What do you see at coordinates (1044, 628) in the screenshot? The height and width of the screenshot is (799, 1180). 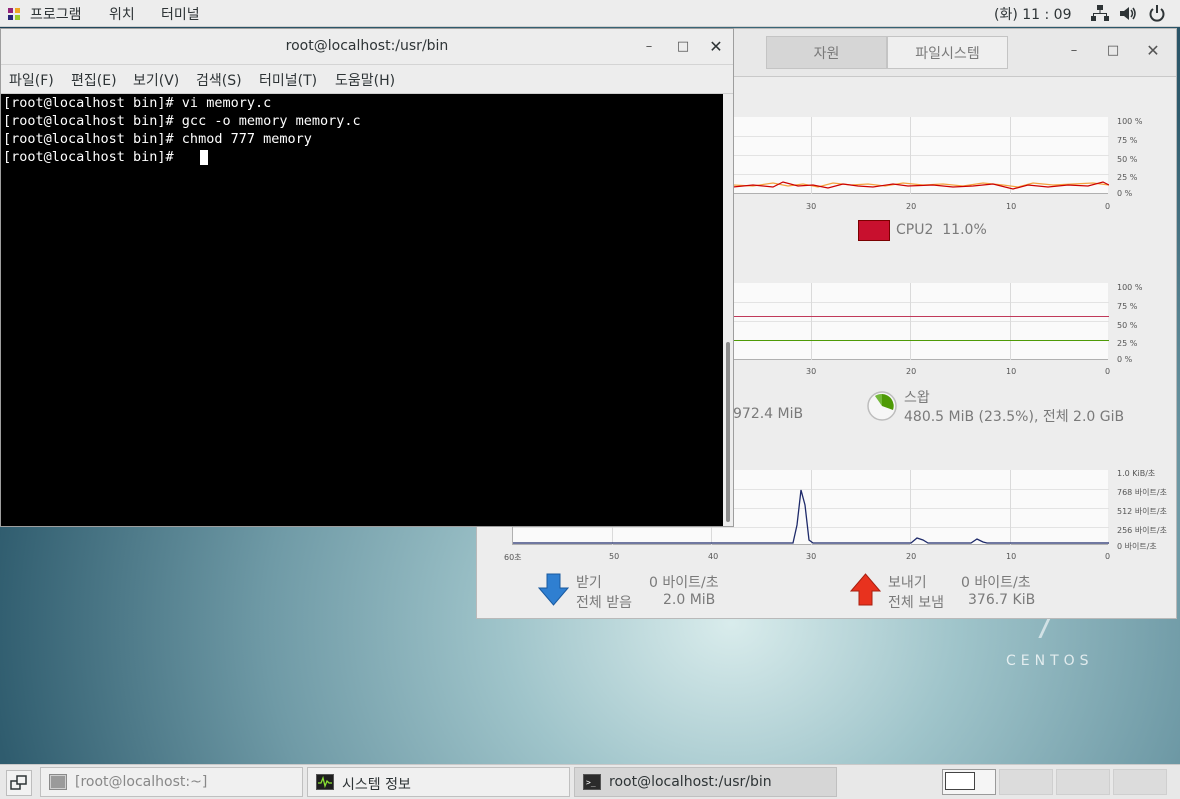 I see `centos-logo-mark` at bounding box center [1044, 628].